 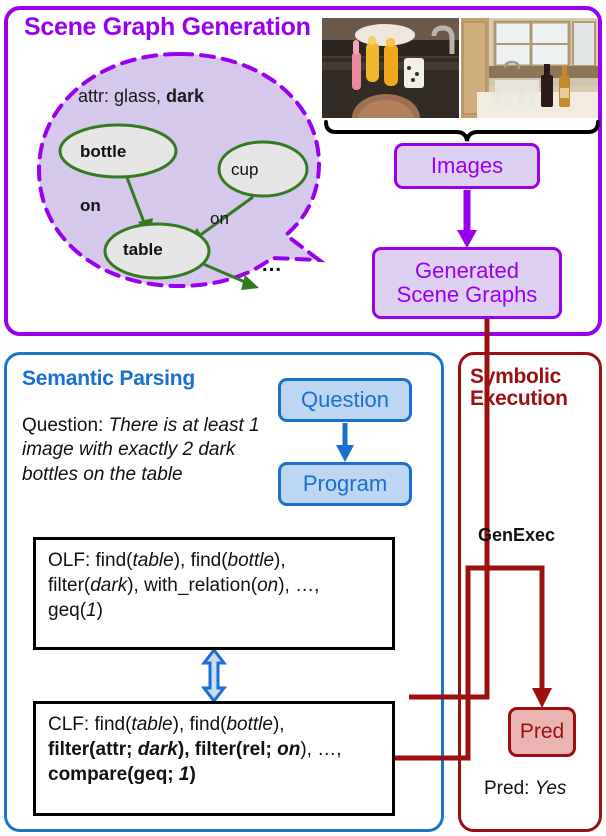 I want to click on question-text-label: Question:, so click(x=65, y=425).